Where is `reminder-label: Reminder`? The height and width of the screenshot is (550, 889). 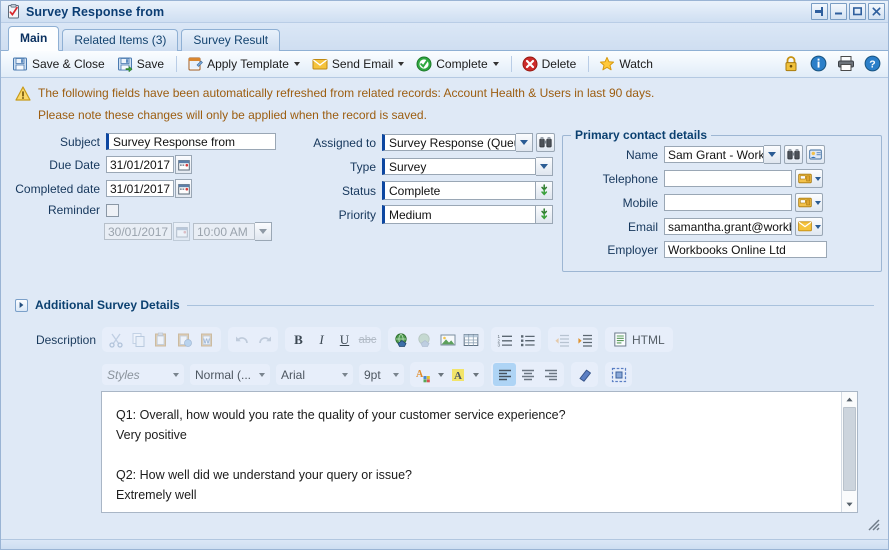 reminder-label: Reminder is located at coordinates (73, 210).